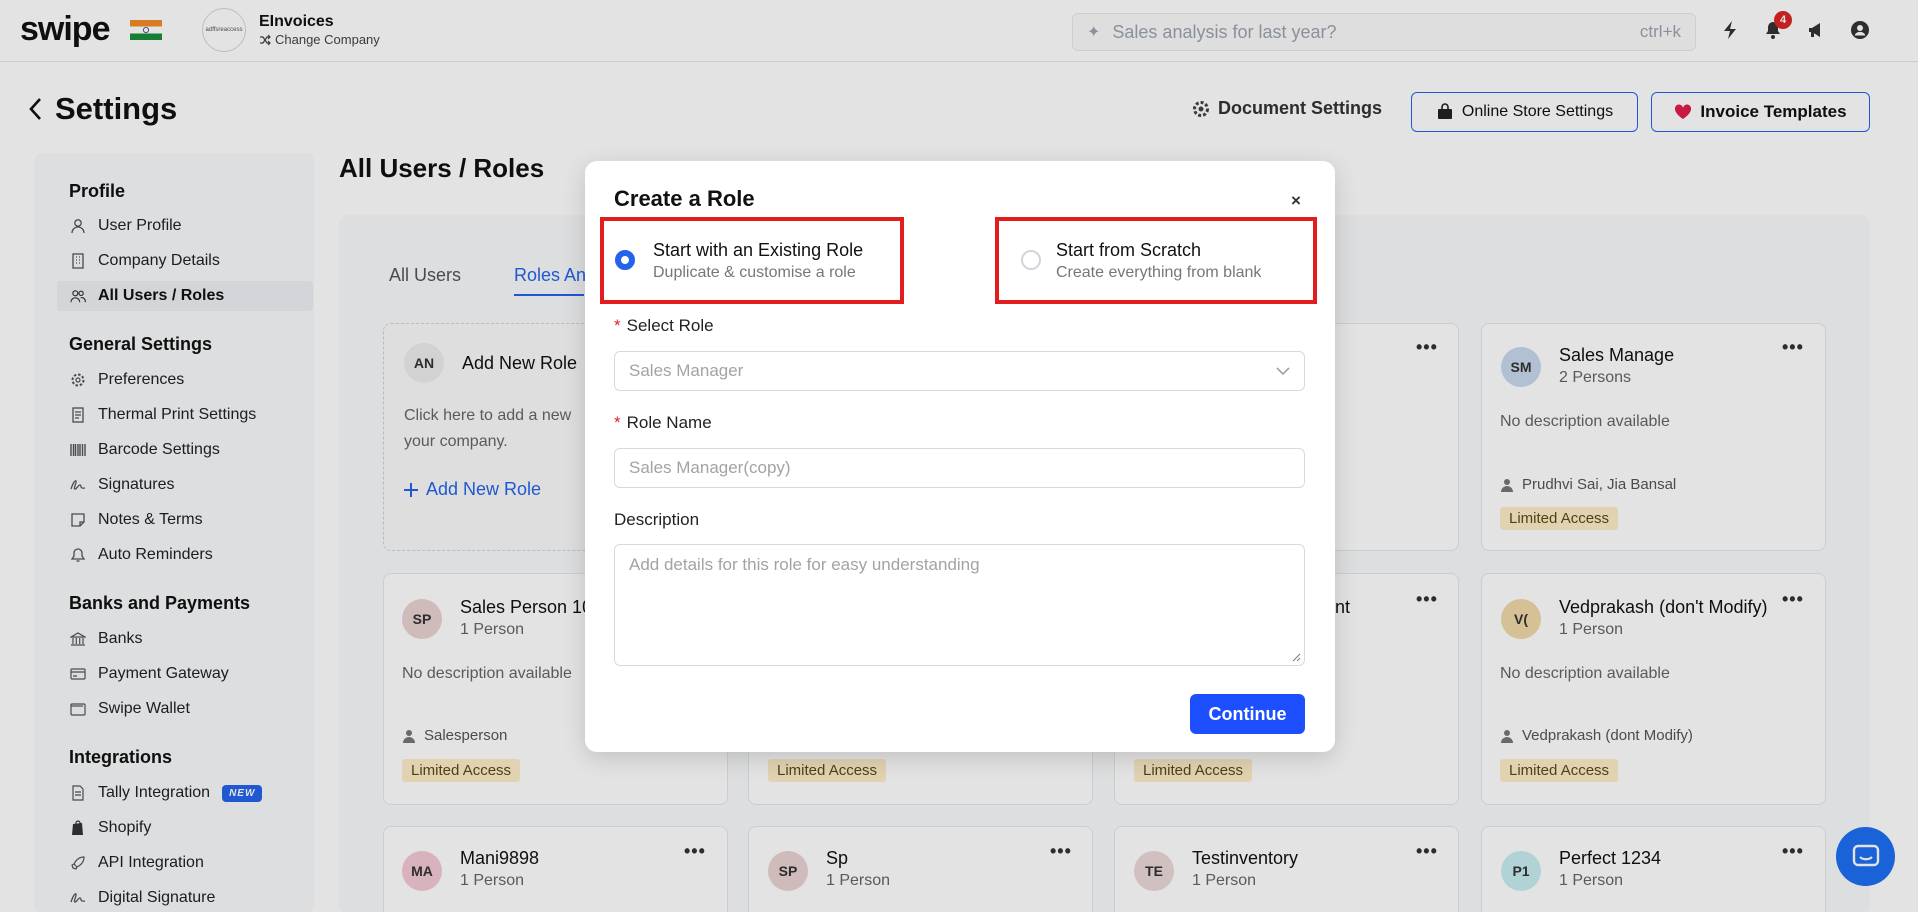 The height and width of the screenshot is (912, 1918). Describe the element at coordinates (1159, 272) in the screenshot. I see `option-scratch-subtitle: Create everything from blank` at that location.